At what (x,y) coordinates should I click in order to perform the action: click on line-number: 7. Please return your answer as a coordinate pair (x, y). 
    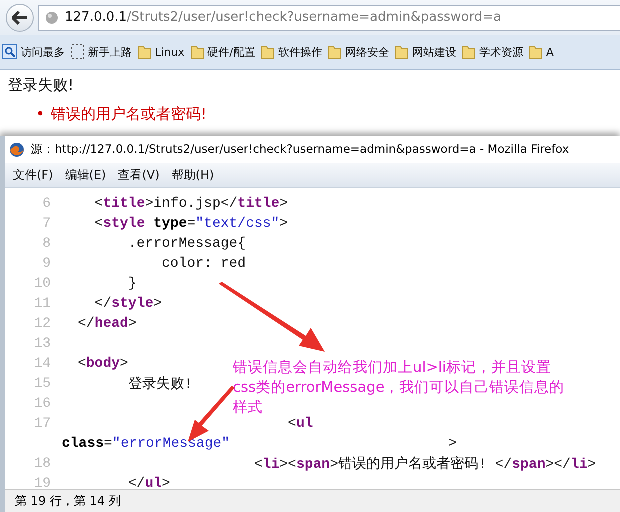
    Looking at the image, I should click on (46, 224).